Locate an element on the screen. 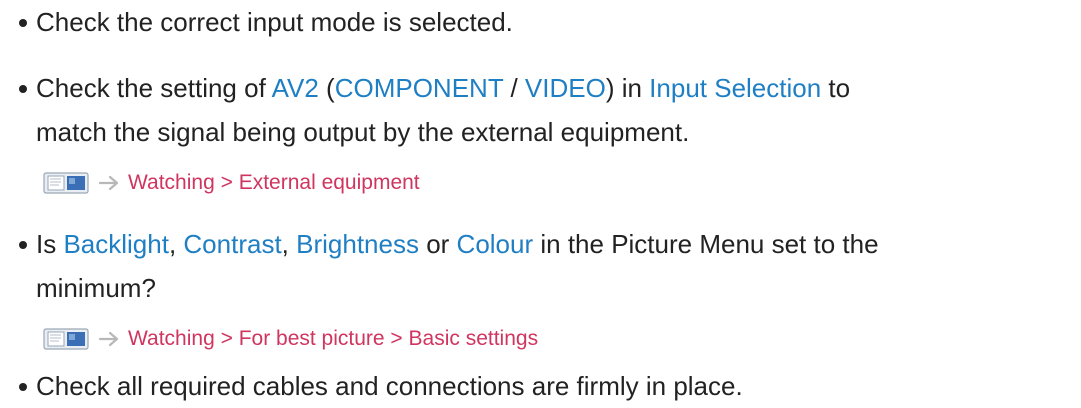 The image size is (1081, 408). link-component: COMPONENT is located at coordinates (419, 88).